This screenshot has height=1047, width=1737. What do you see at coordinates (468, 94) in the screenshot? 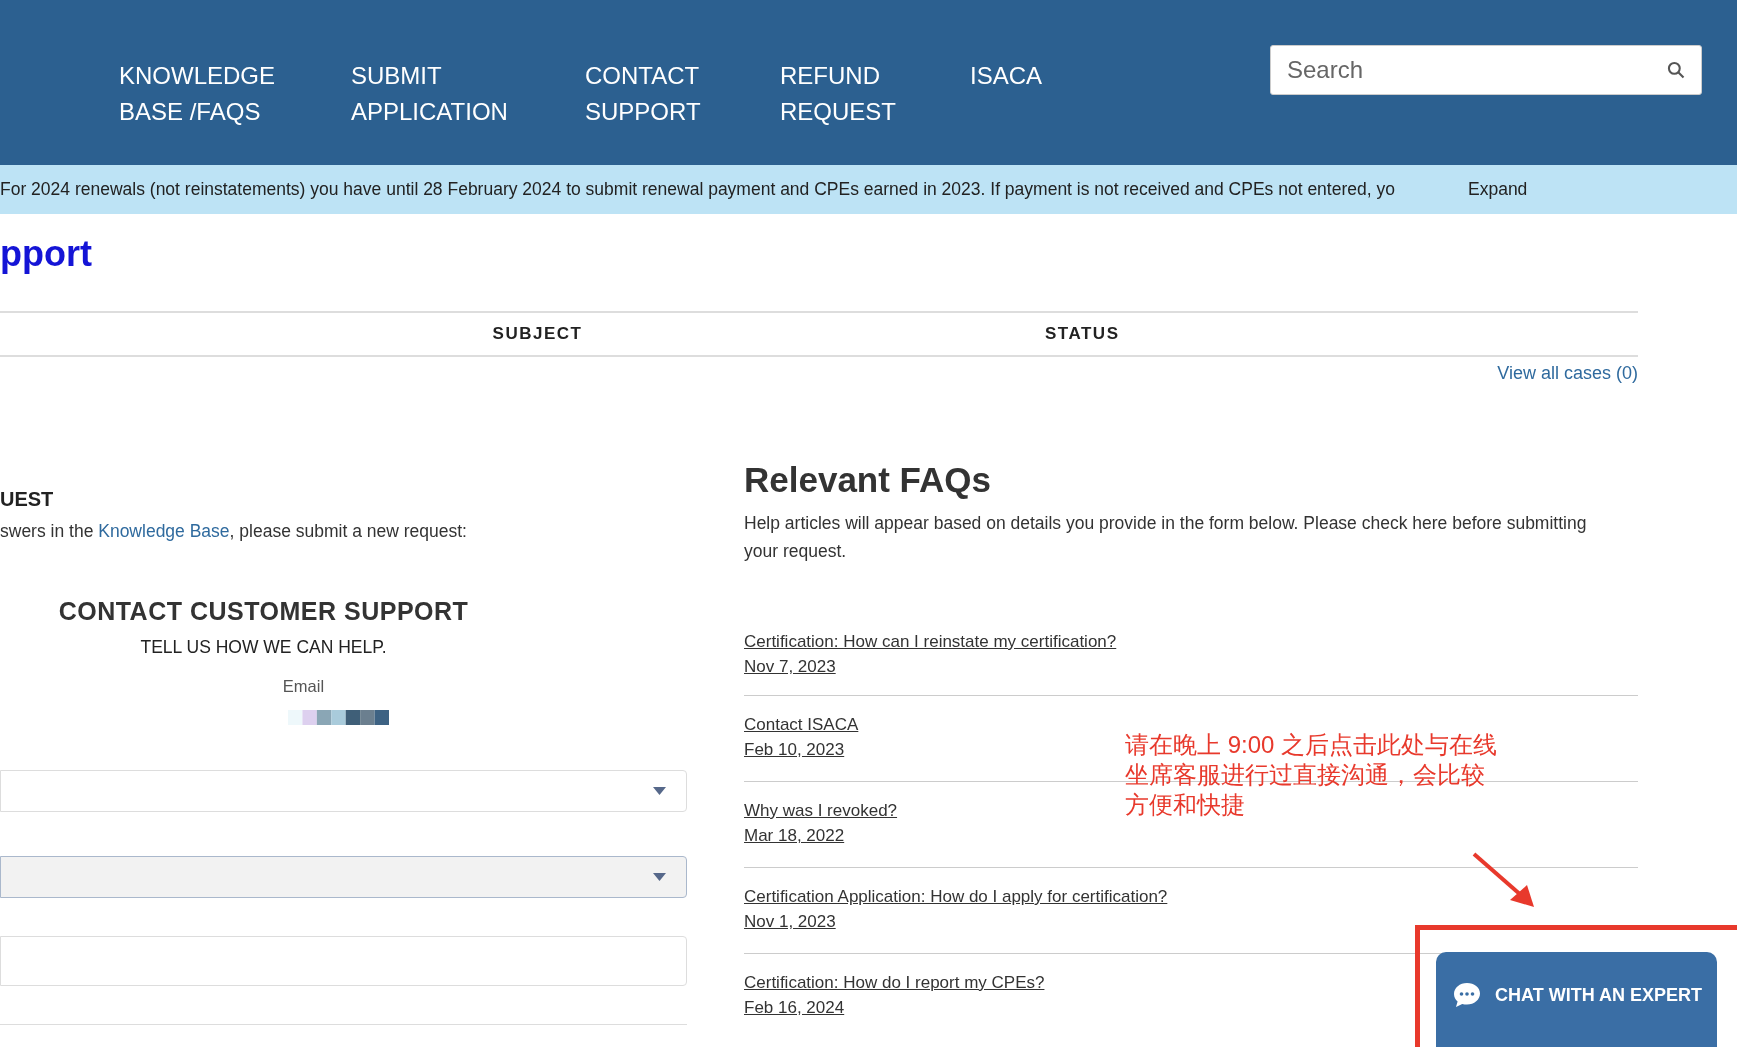
I see `nav-link: SUBMIT APPLICATION` at bounding box center [468, 94].